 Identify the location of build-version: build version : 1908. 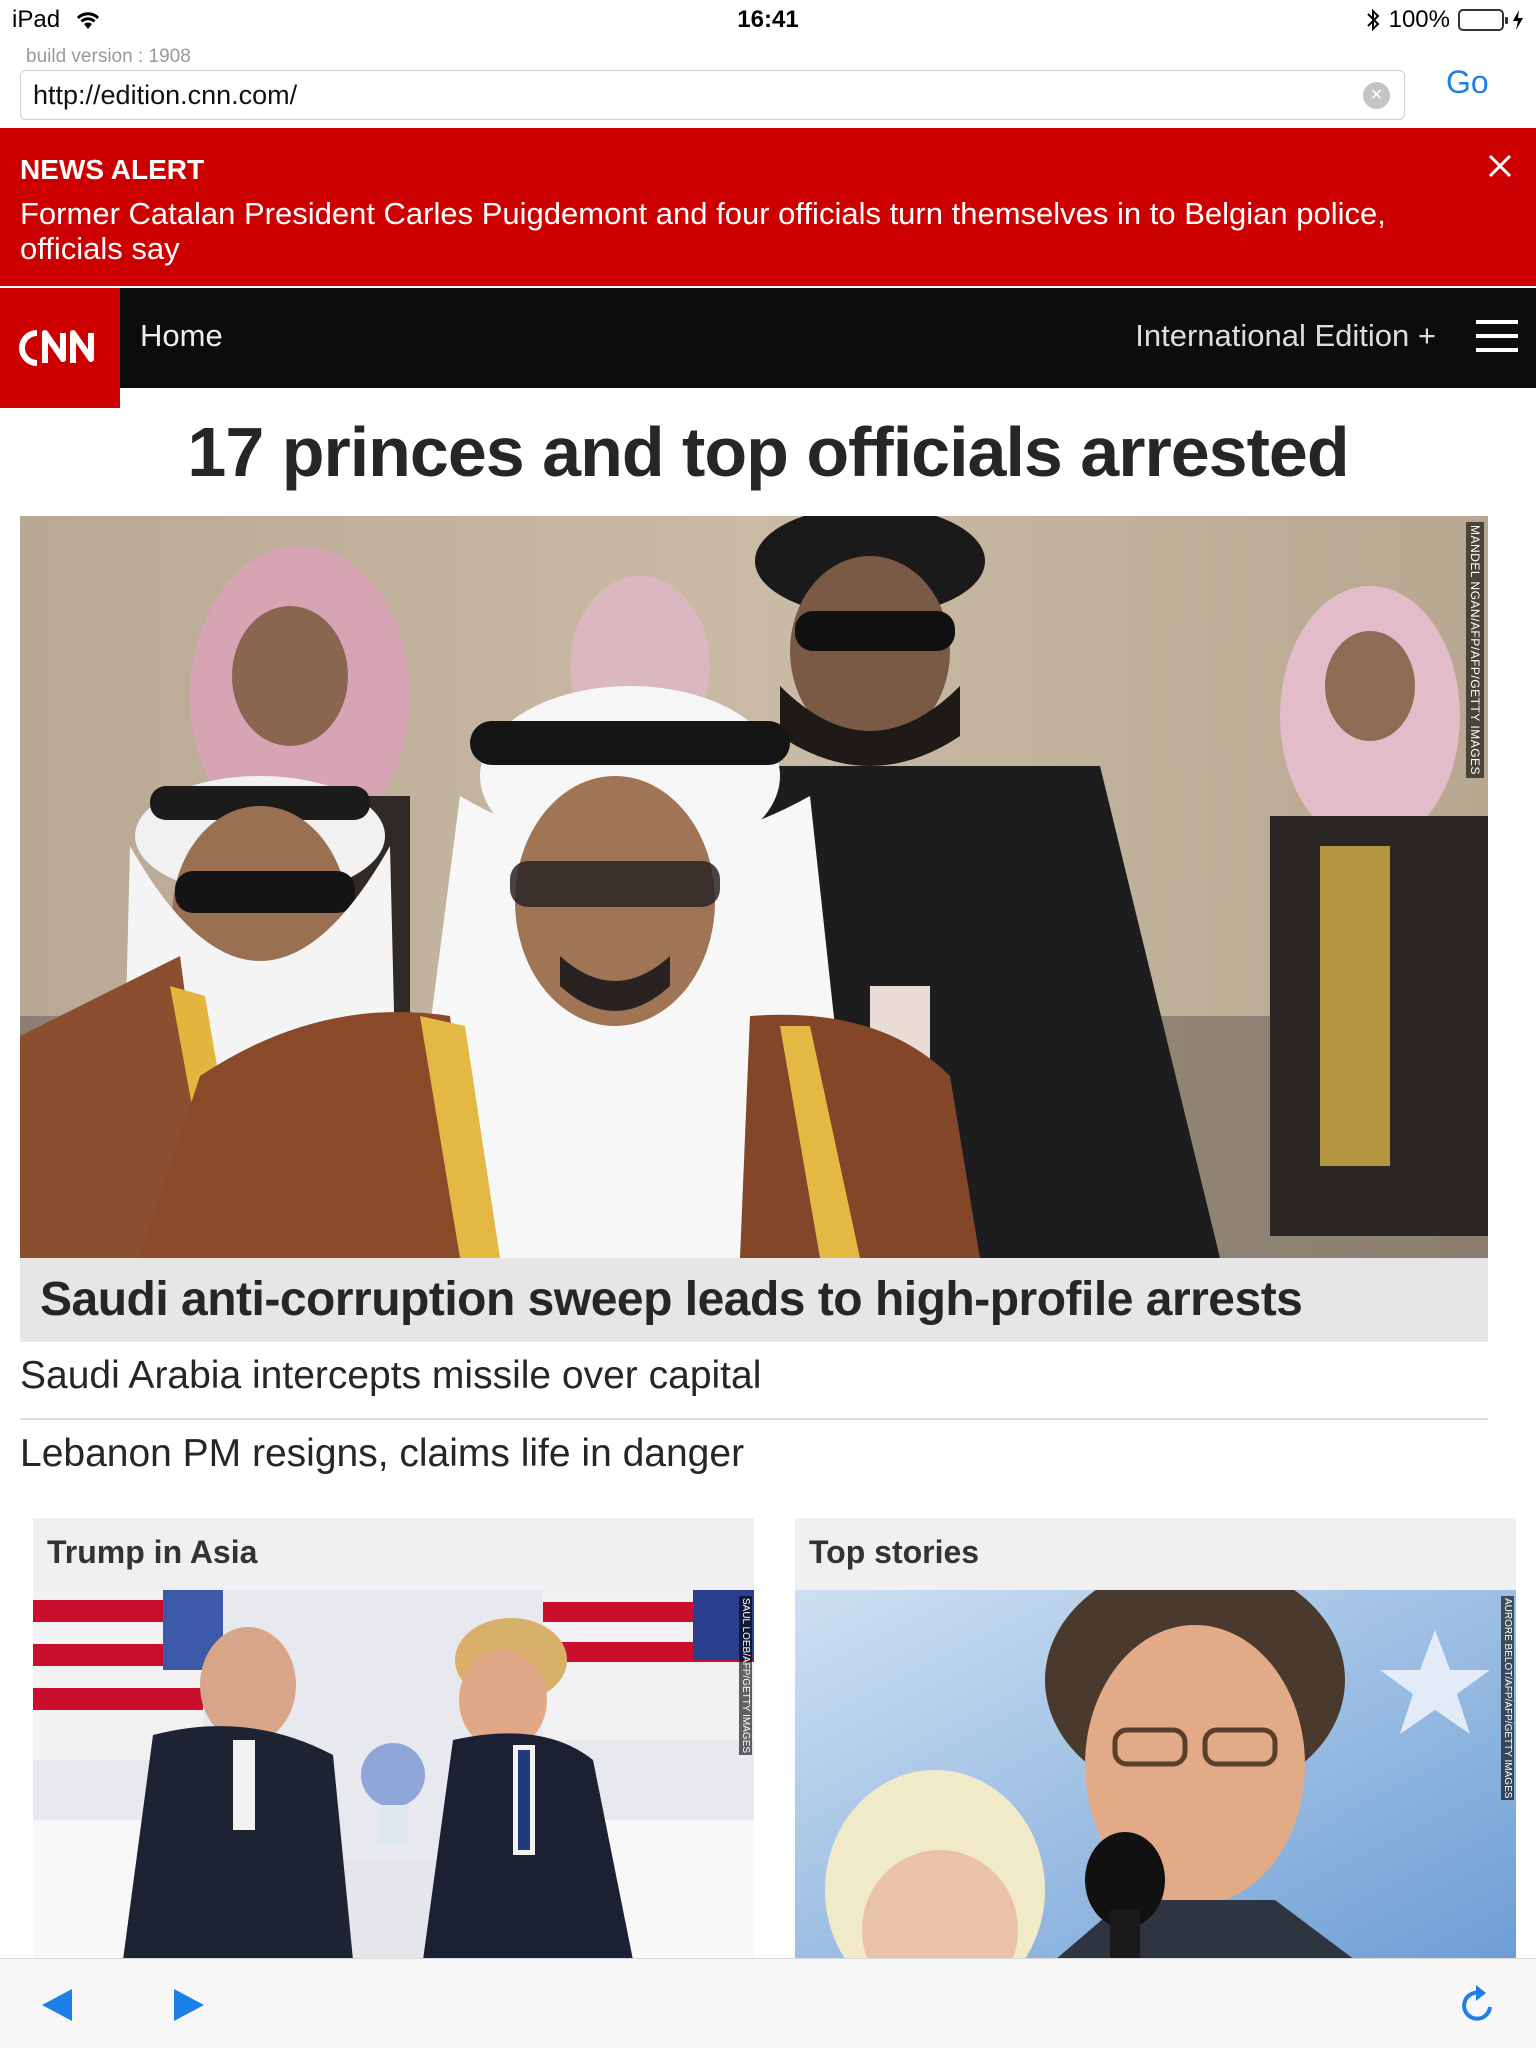
(108, 56).